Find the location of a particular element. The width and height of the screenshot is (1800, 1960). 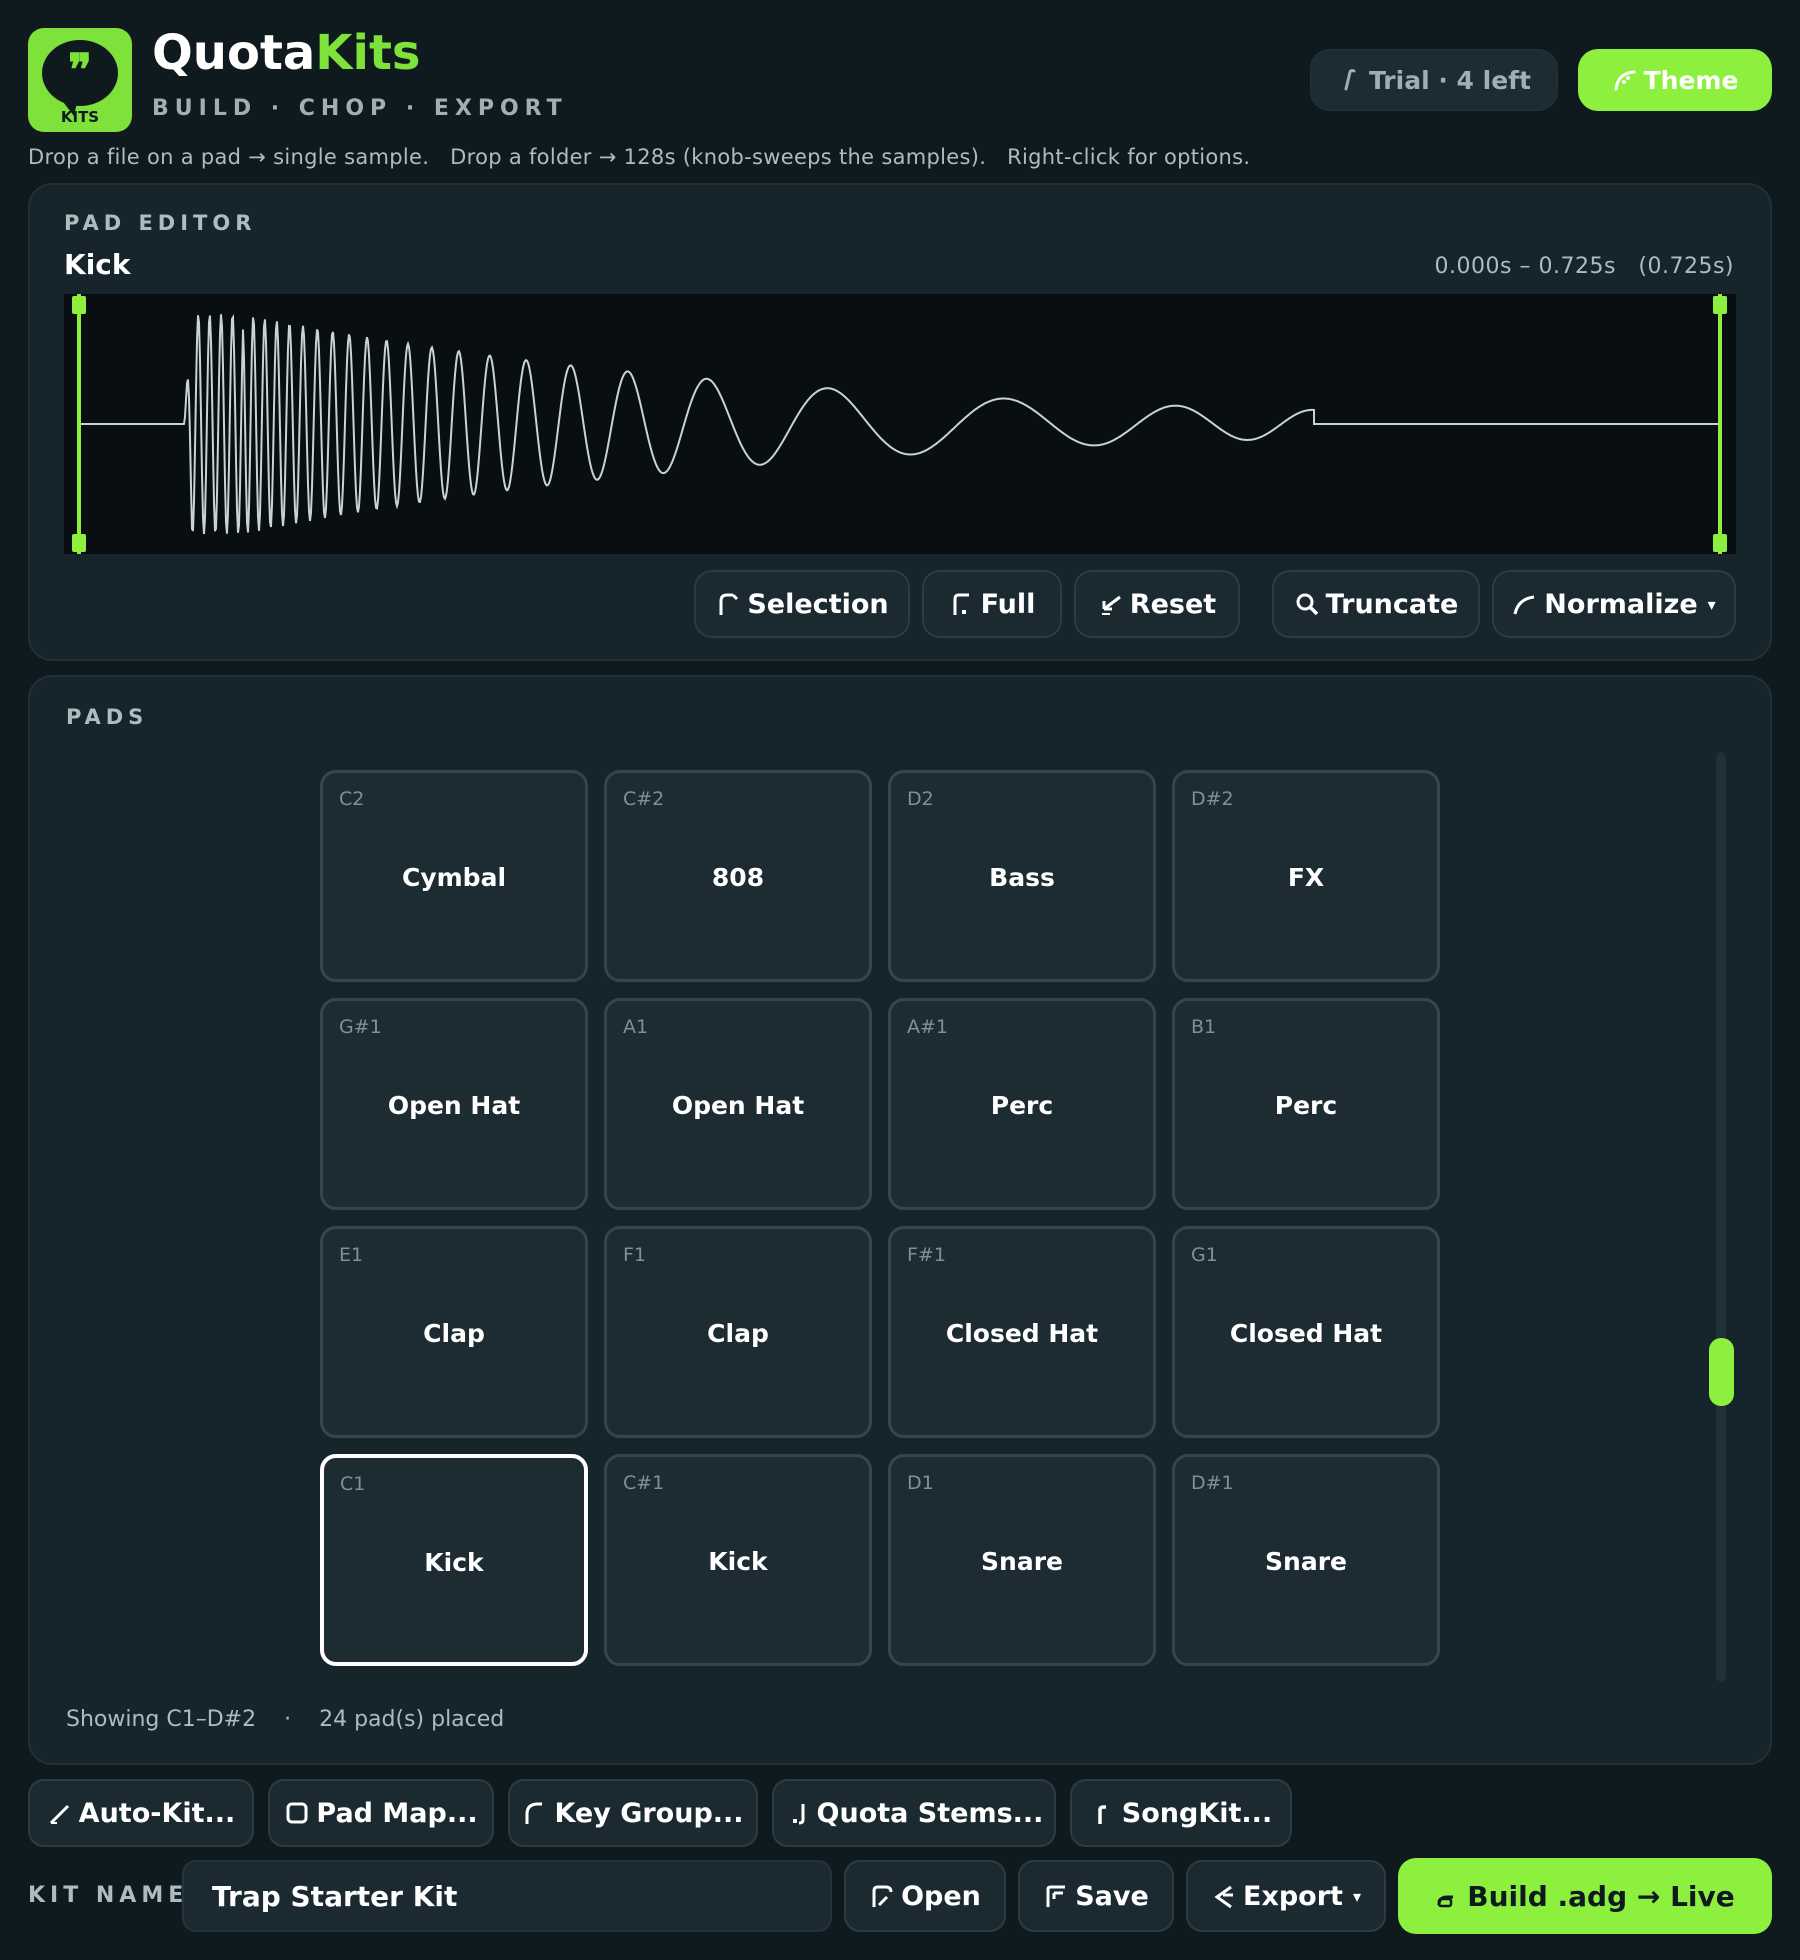

truncate-button: Truncate is located at coordinates (1376, 604).